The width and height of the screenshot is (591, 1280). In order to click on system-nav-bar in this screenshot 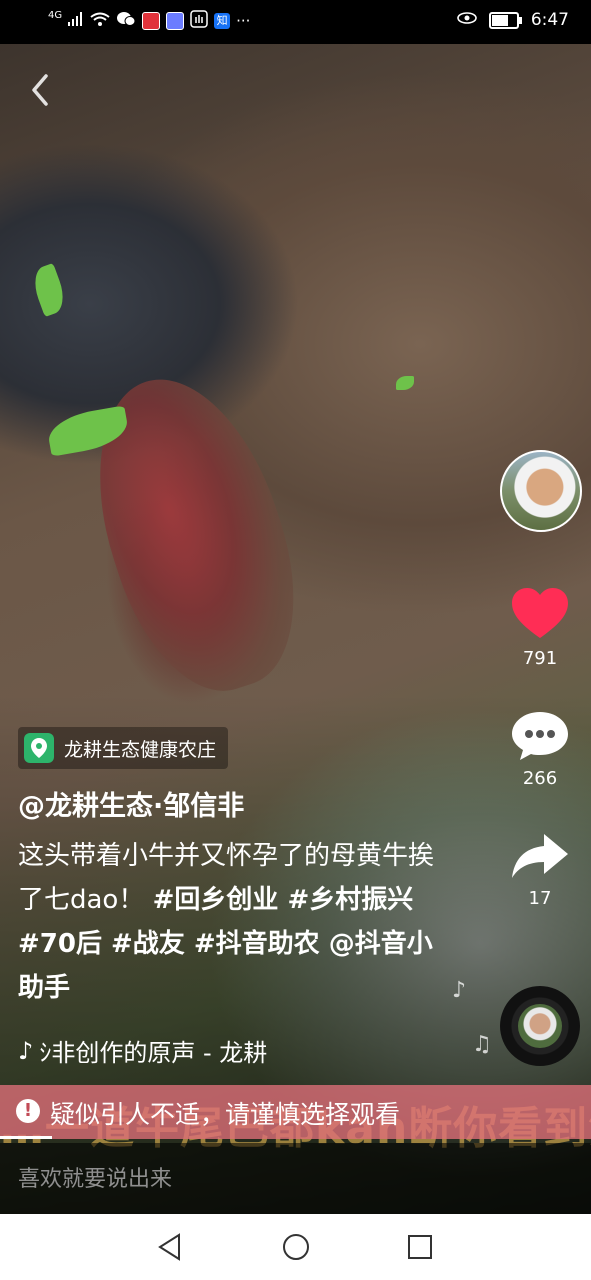, I will do `click(295, 1247)`.